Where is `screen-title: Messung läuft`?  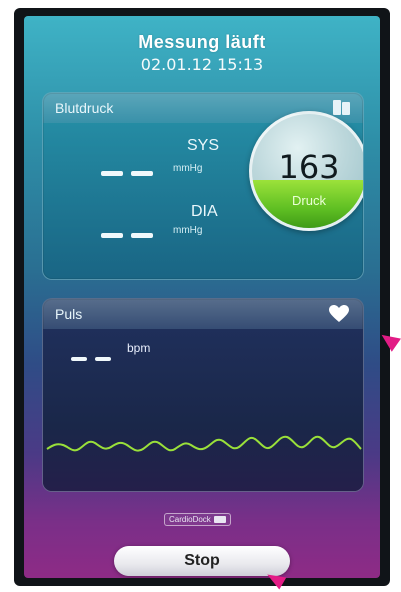 screen-title: Messung läuft is located at coordinates (202, 42).